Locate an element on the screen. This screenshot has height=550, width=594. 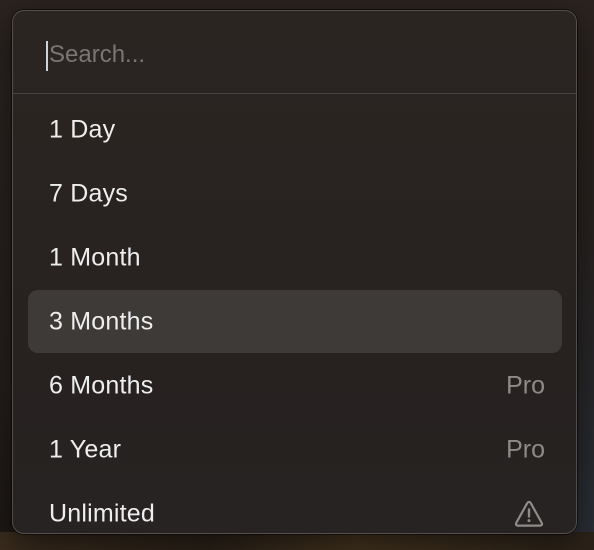
option-1-month: 1 Month is located at coordinates (295, 257).